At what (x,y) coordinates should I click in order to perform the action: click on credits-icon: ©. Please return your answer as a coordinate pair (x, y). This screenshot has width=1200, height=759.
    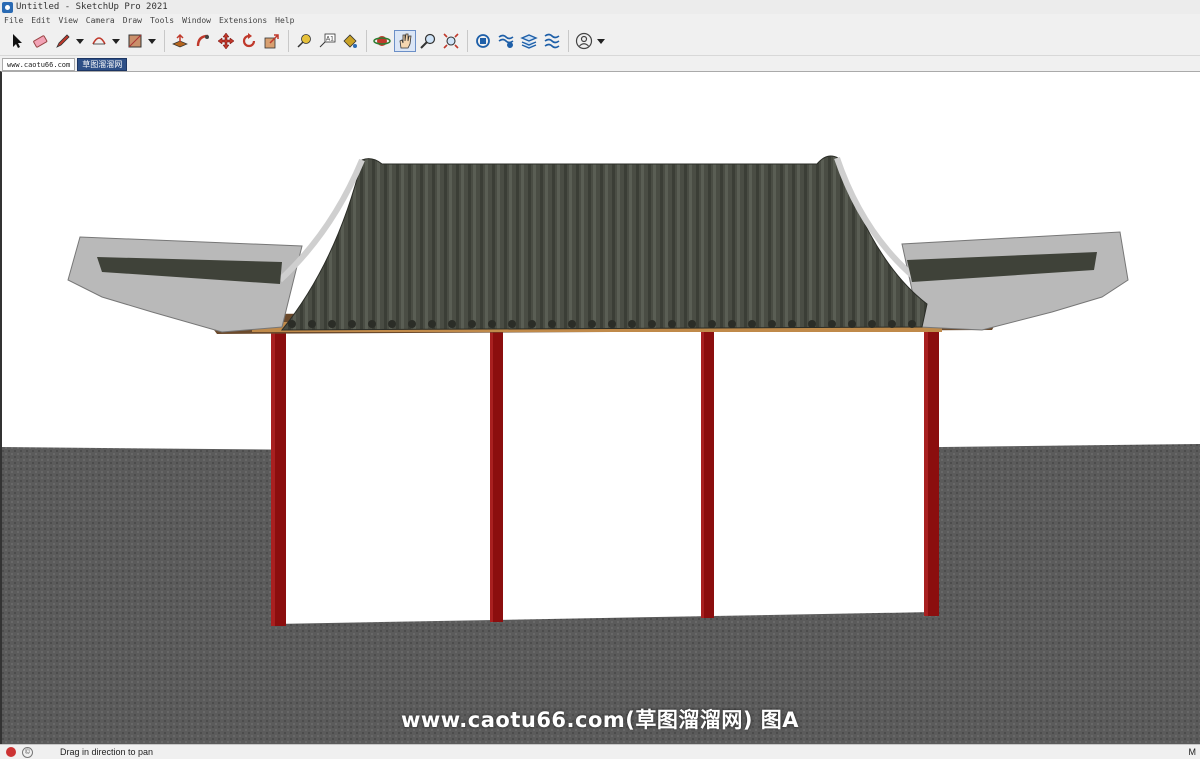
    Looking at the image, I should click on (27, 752).